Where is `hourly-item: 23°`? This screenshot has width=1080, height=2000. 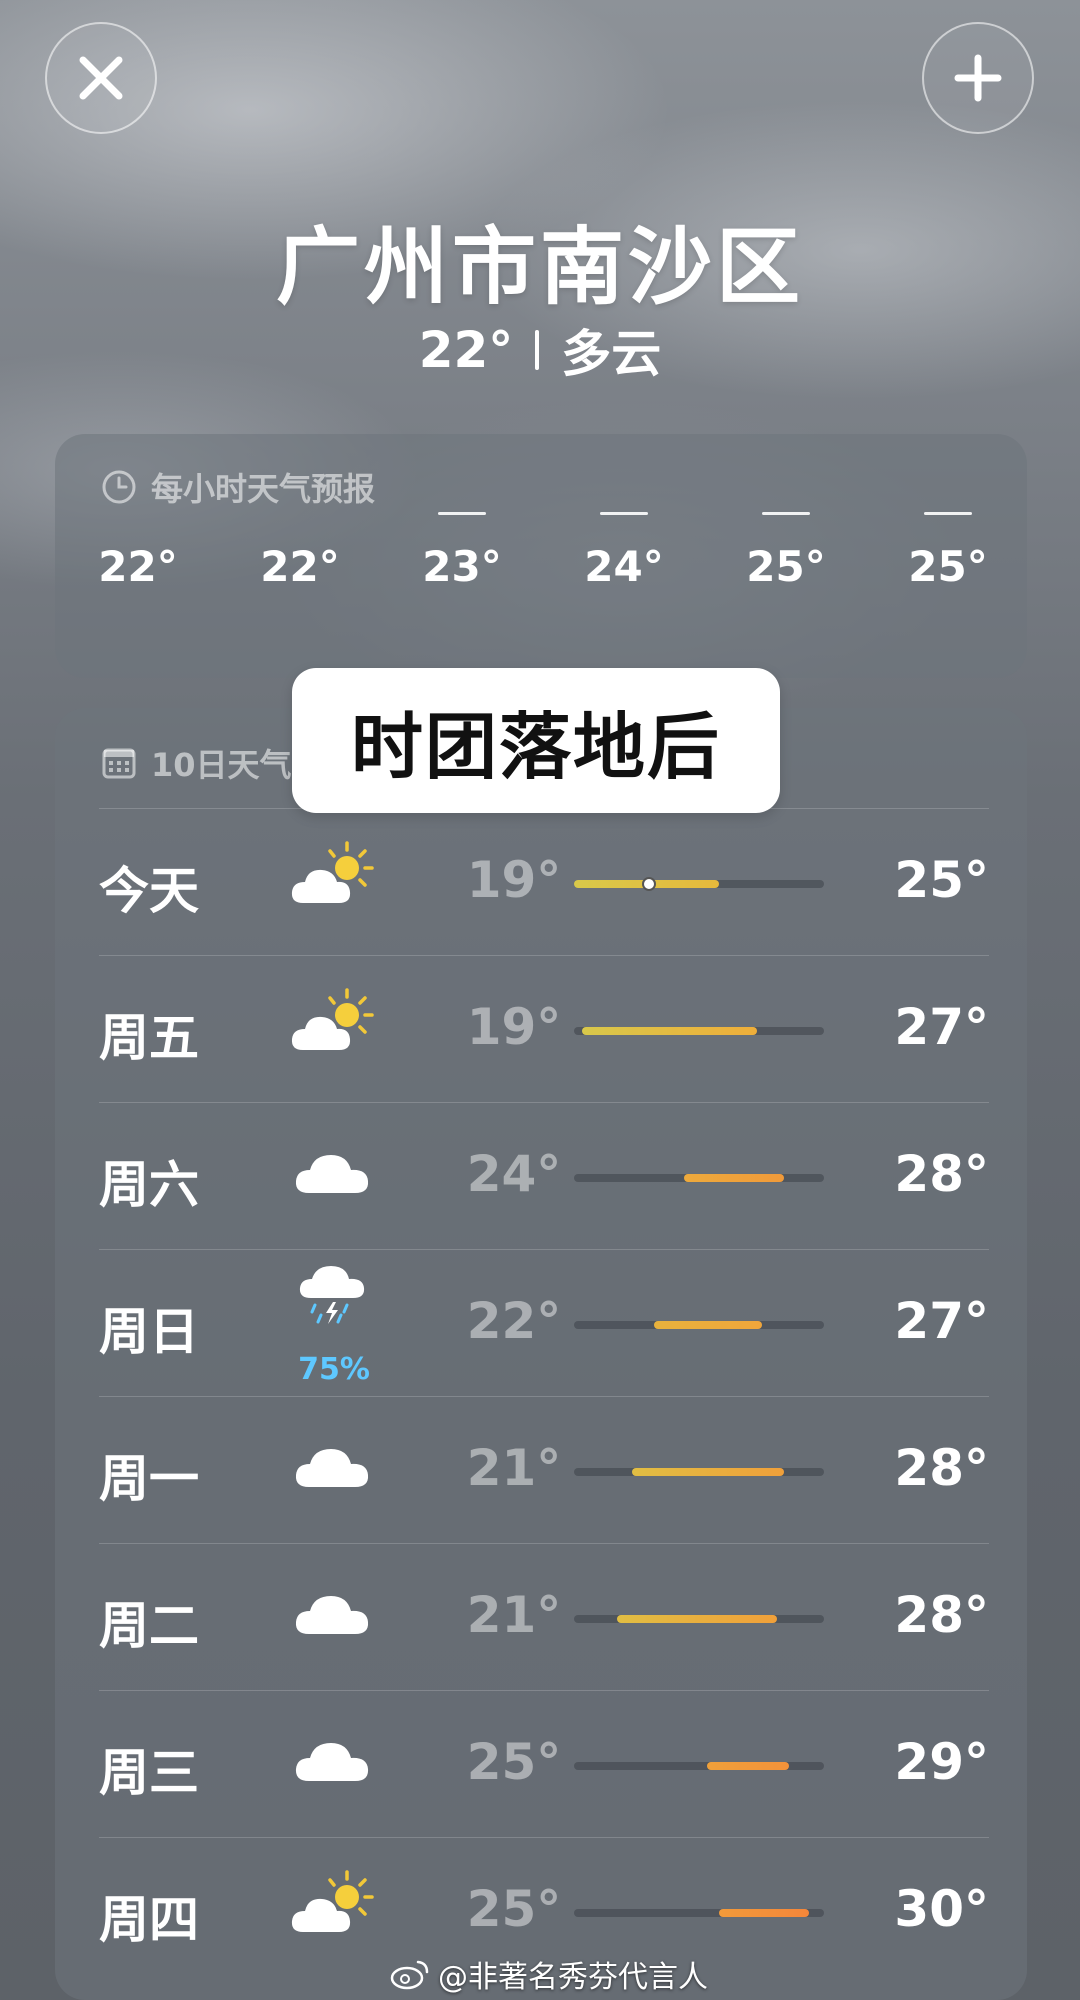 hourly-item: 23° is located at coordinates (462, 584).